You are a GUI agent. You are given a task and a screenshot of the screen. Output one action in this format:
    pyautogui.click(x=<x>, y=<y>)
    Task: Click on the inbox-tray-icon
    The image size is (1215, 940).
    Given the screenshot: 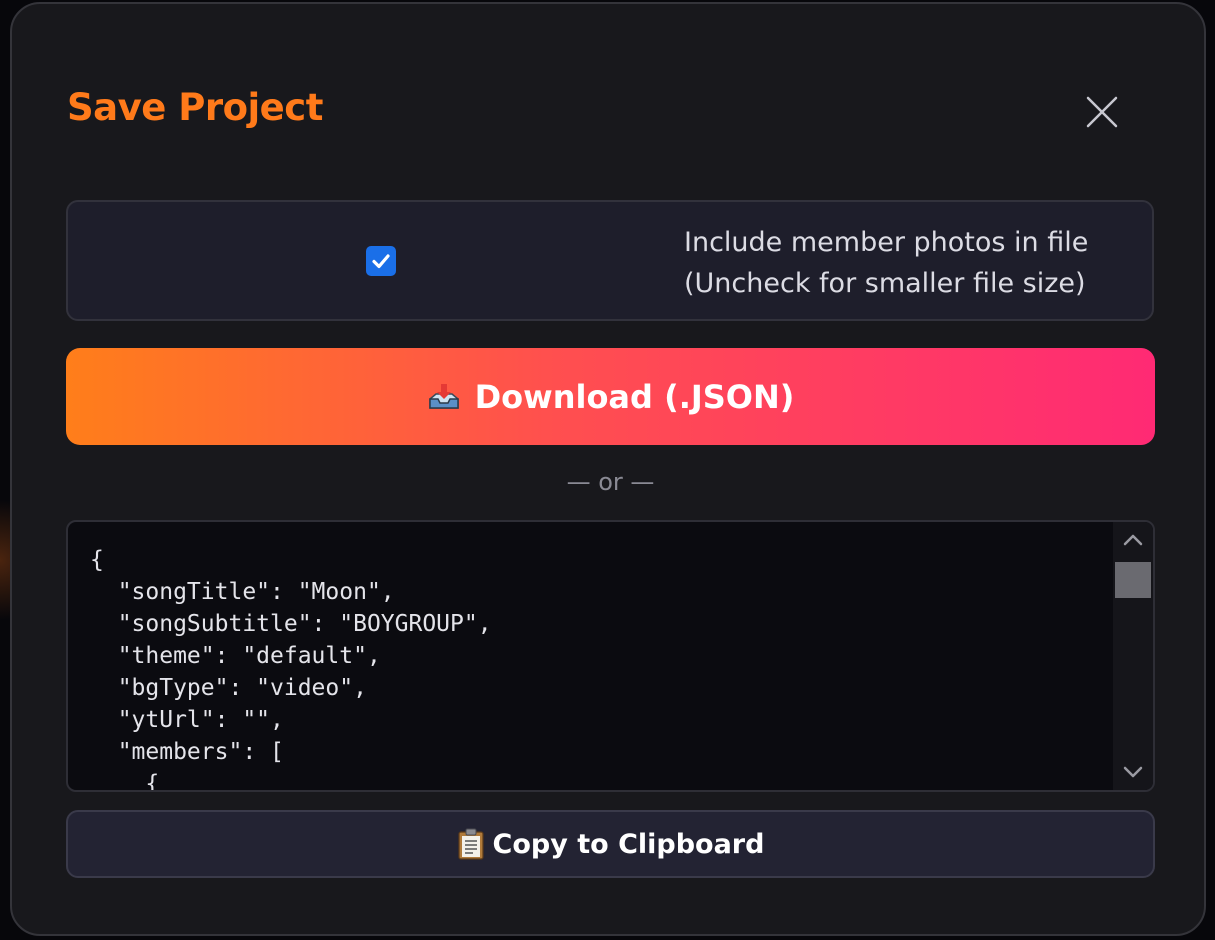 What is the action you would take?
    pyautogui.click(x=443, y=396)
    